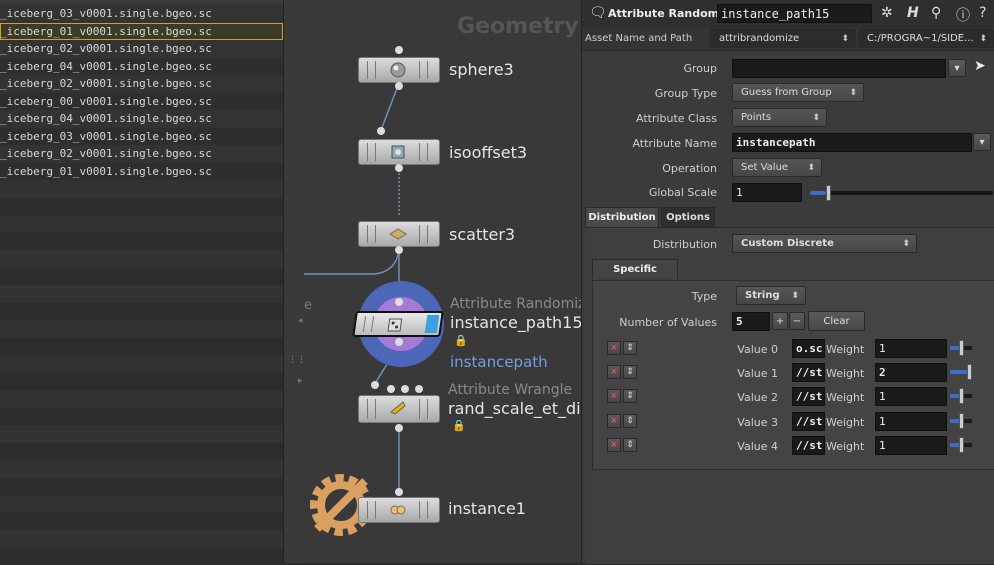 Image resolution: width=994 pixels, height=565 pixels. I want to click on chevron-down-icon: ▾, so click(956, 68).